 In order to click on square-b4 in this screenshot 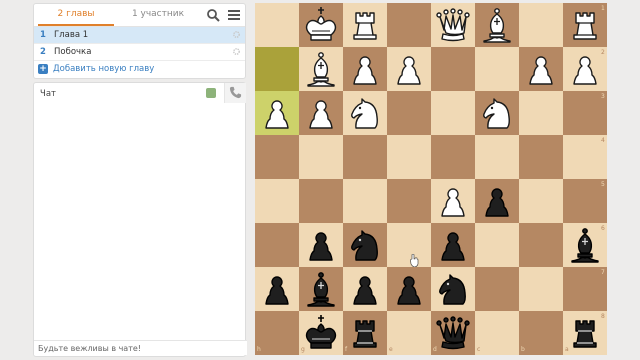, I will do `click(541, 157)`.